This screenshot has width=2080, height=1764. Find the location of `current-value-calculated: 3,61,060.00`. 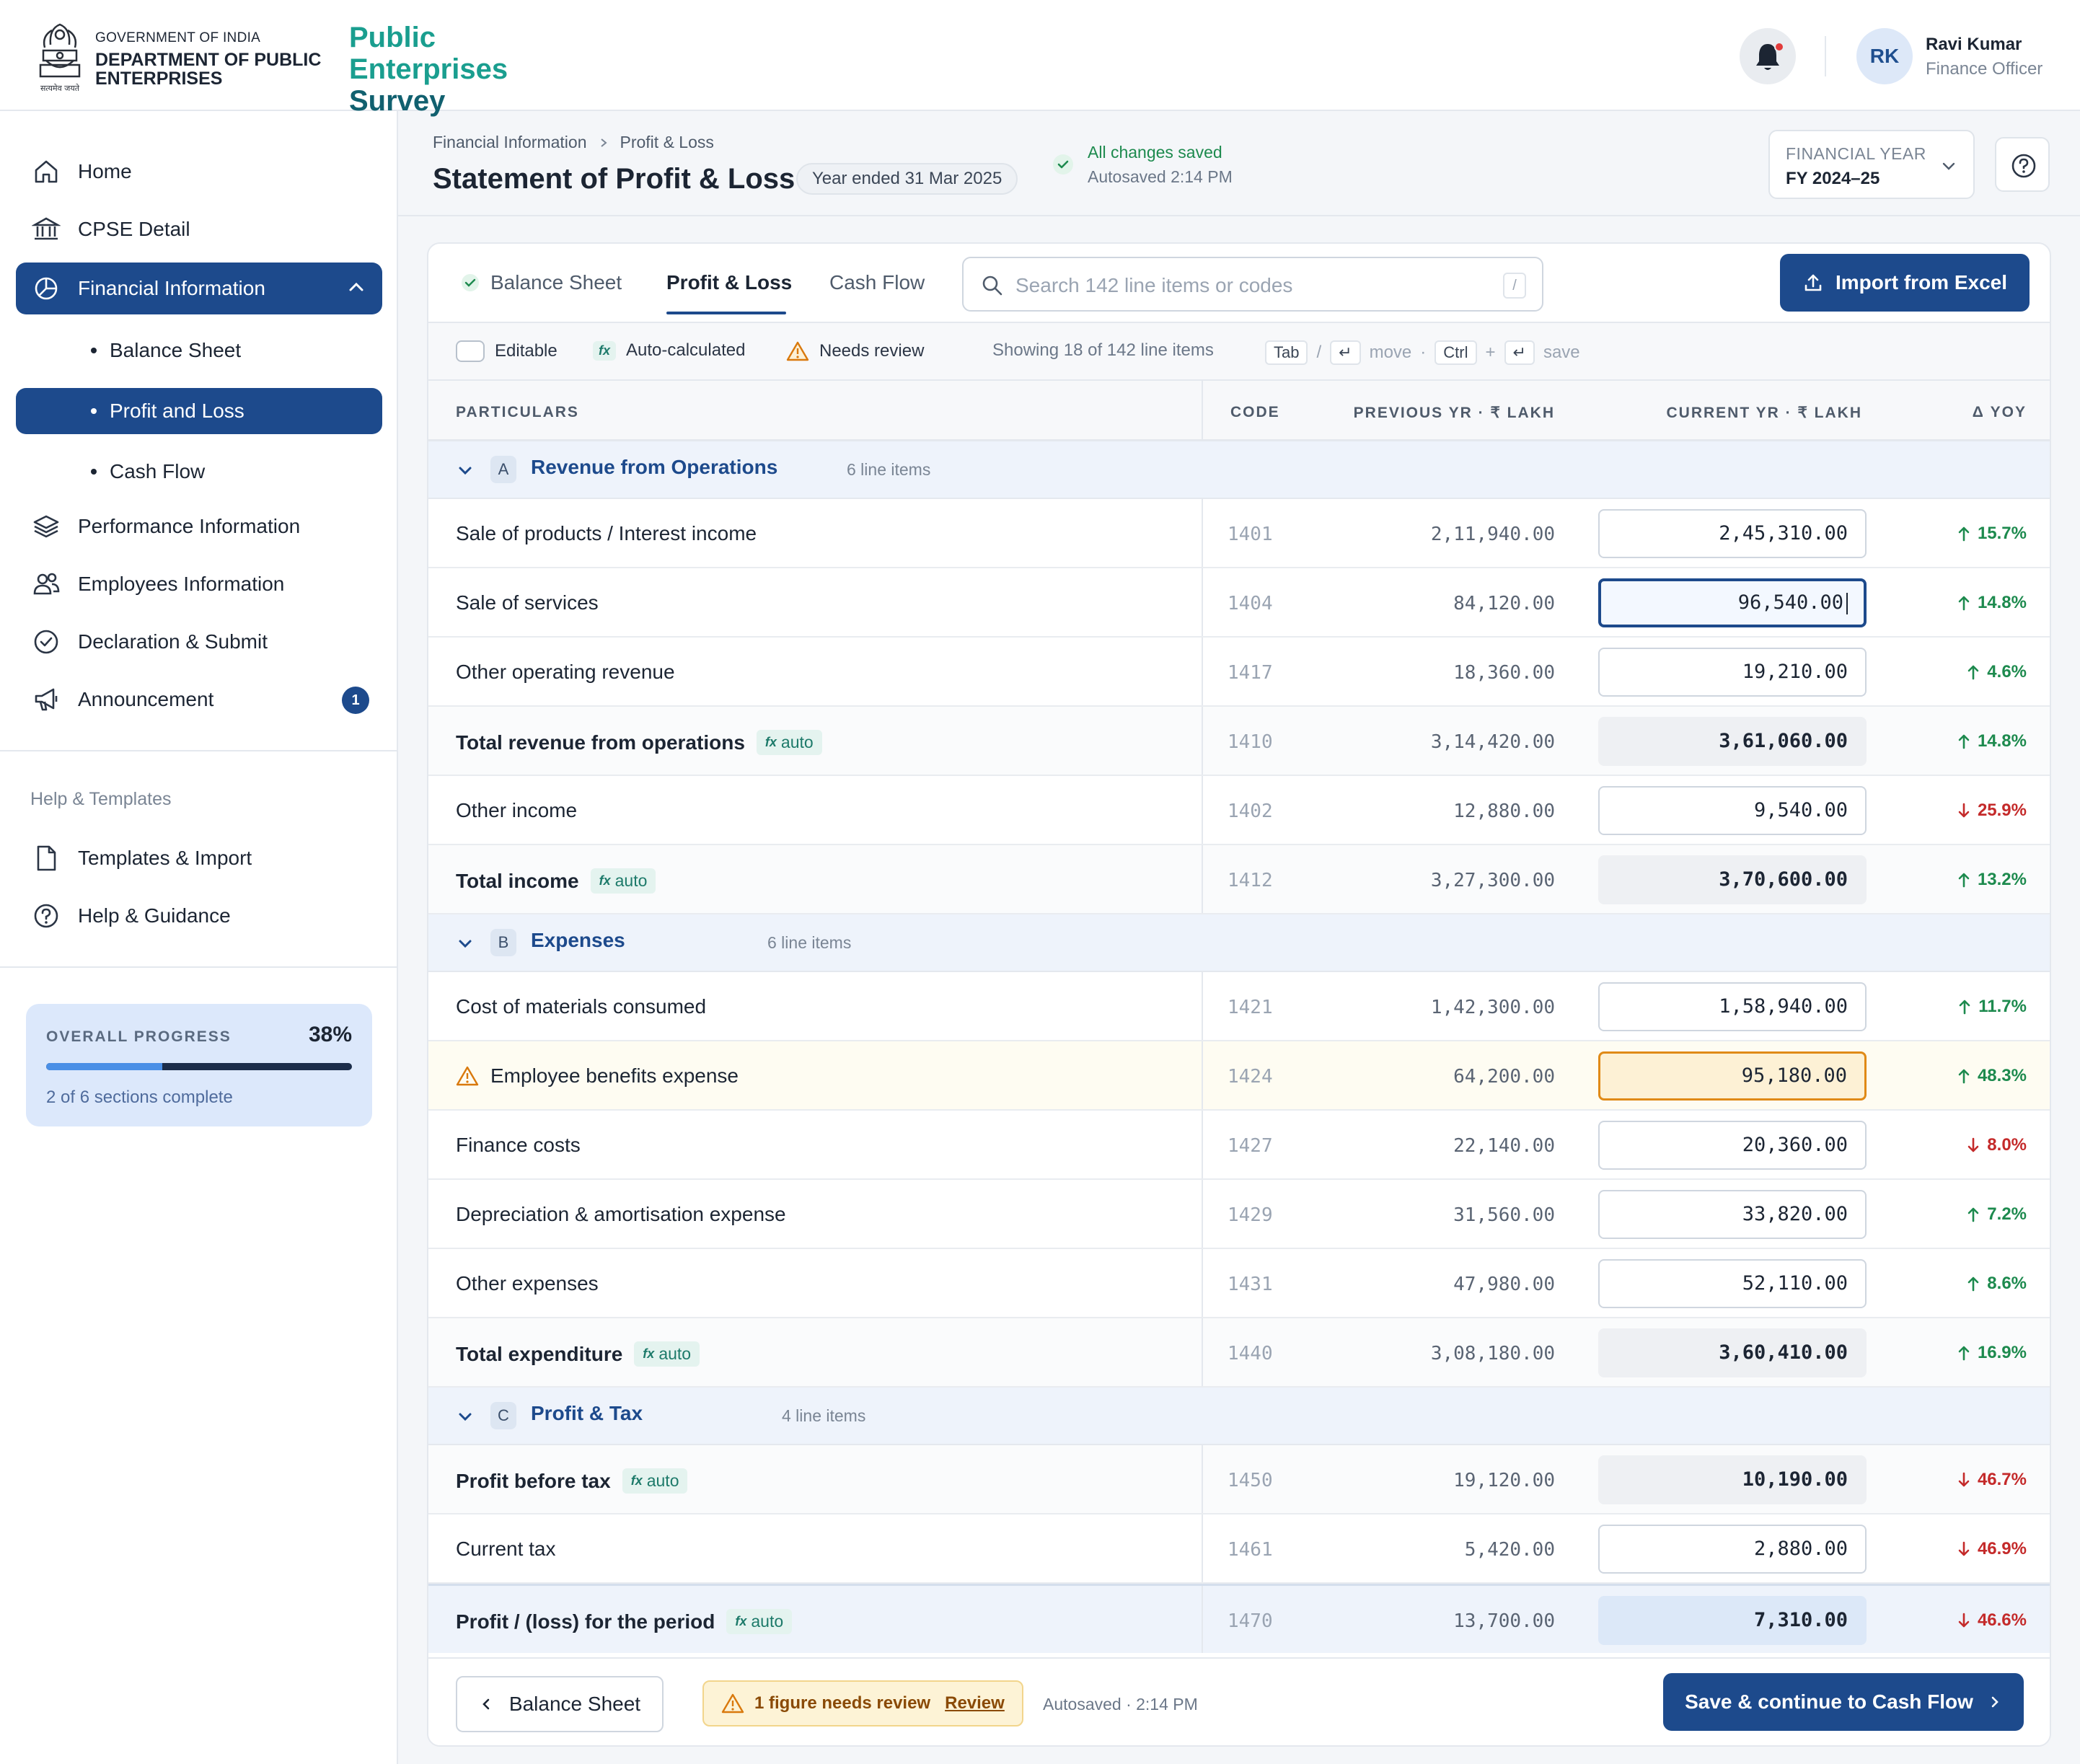

current-value-calculated: 3,61,060.00 is located at coordinates (1733, 741).